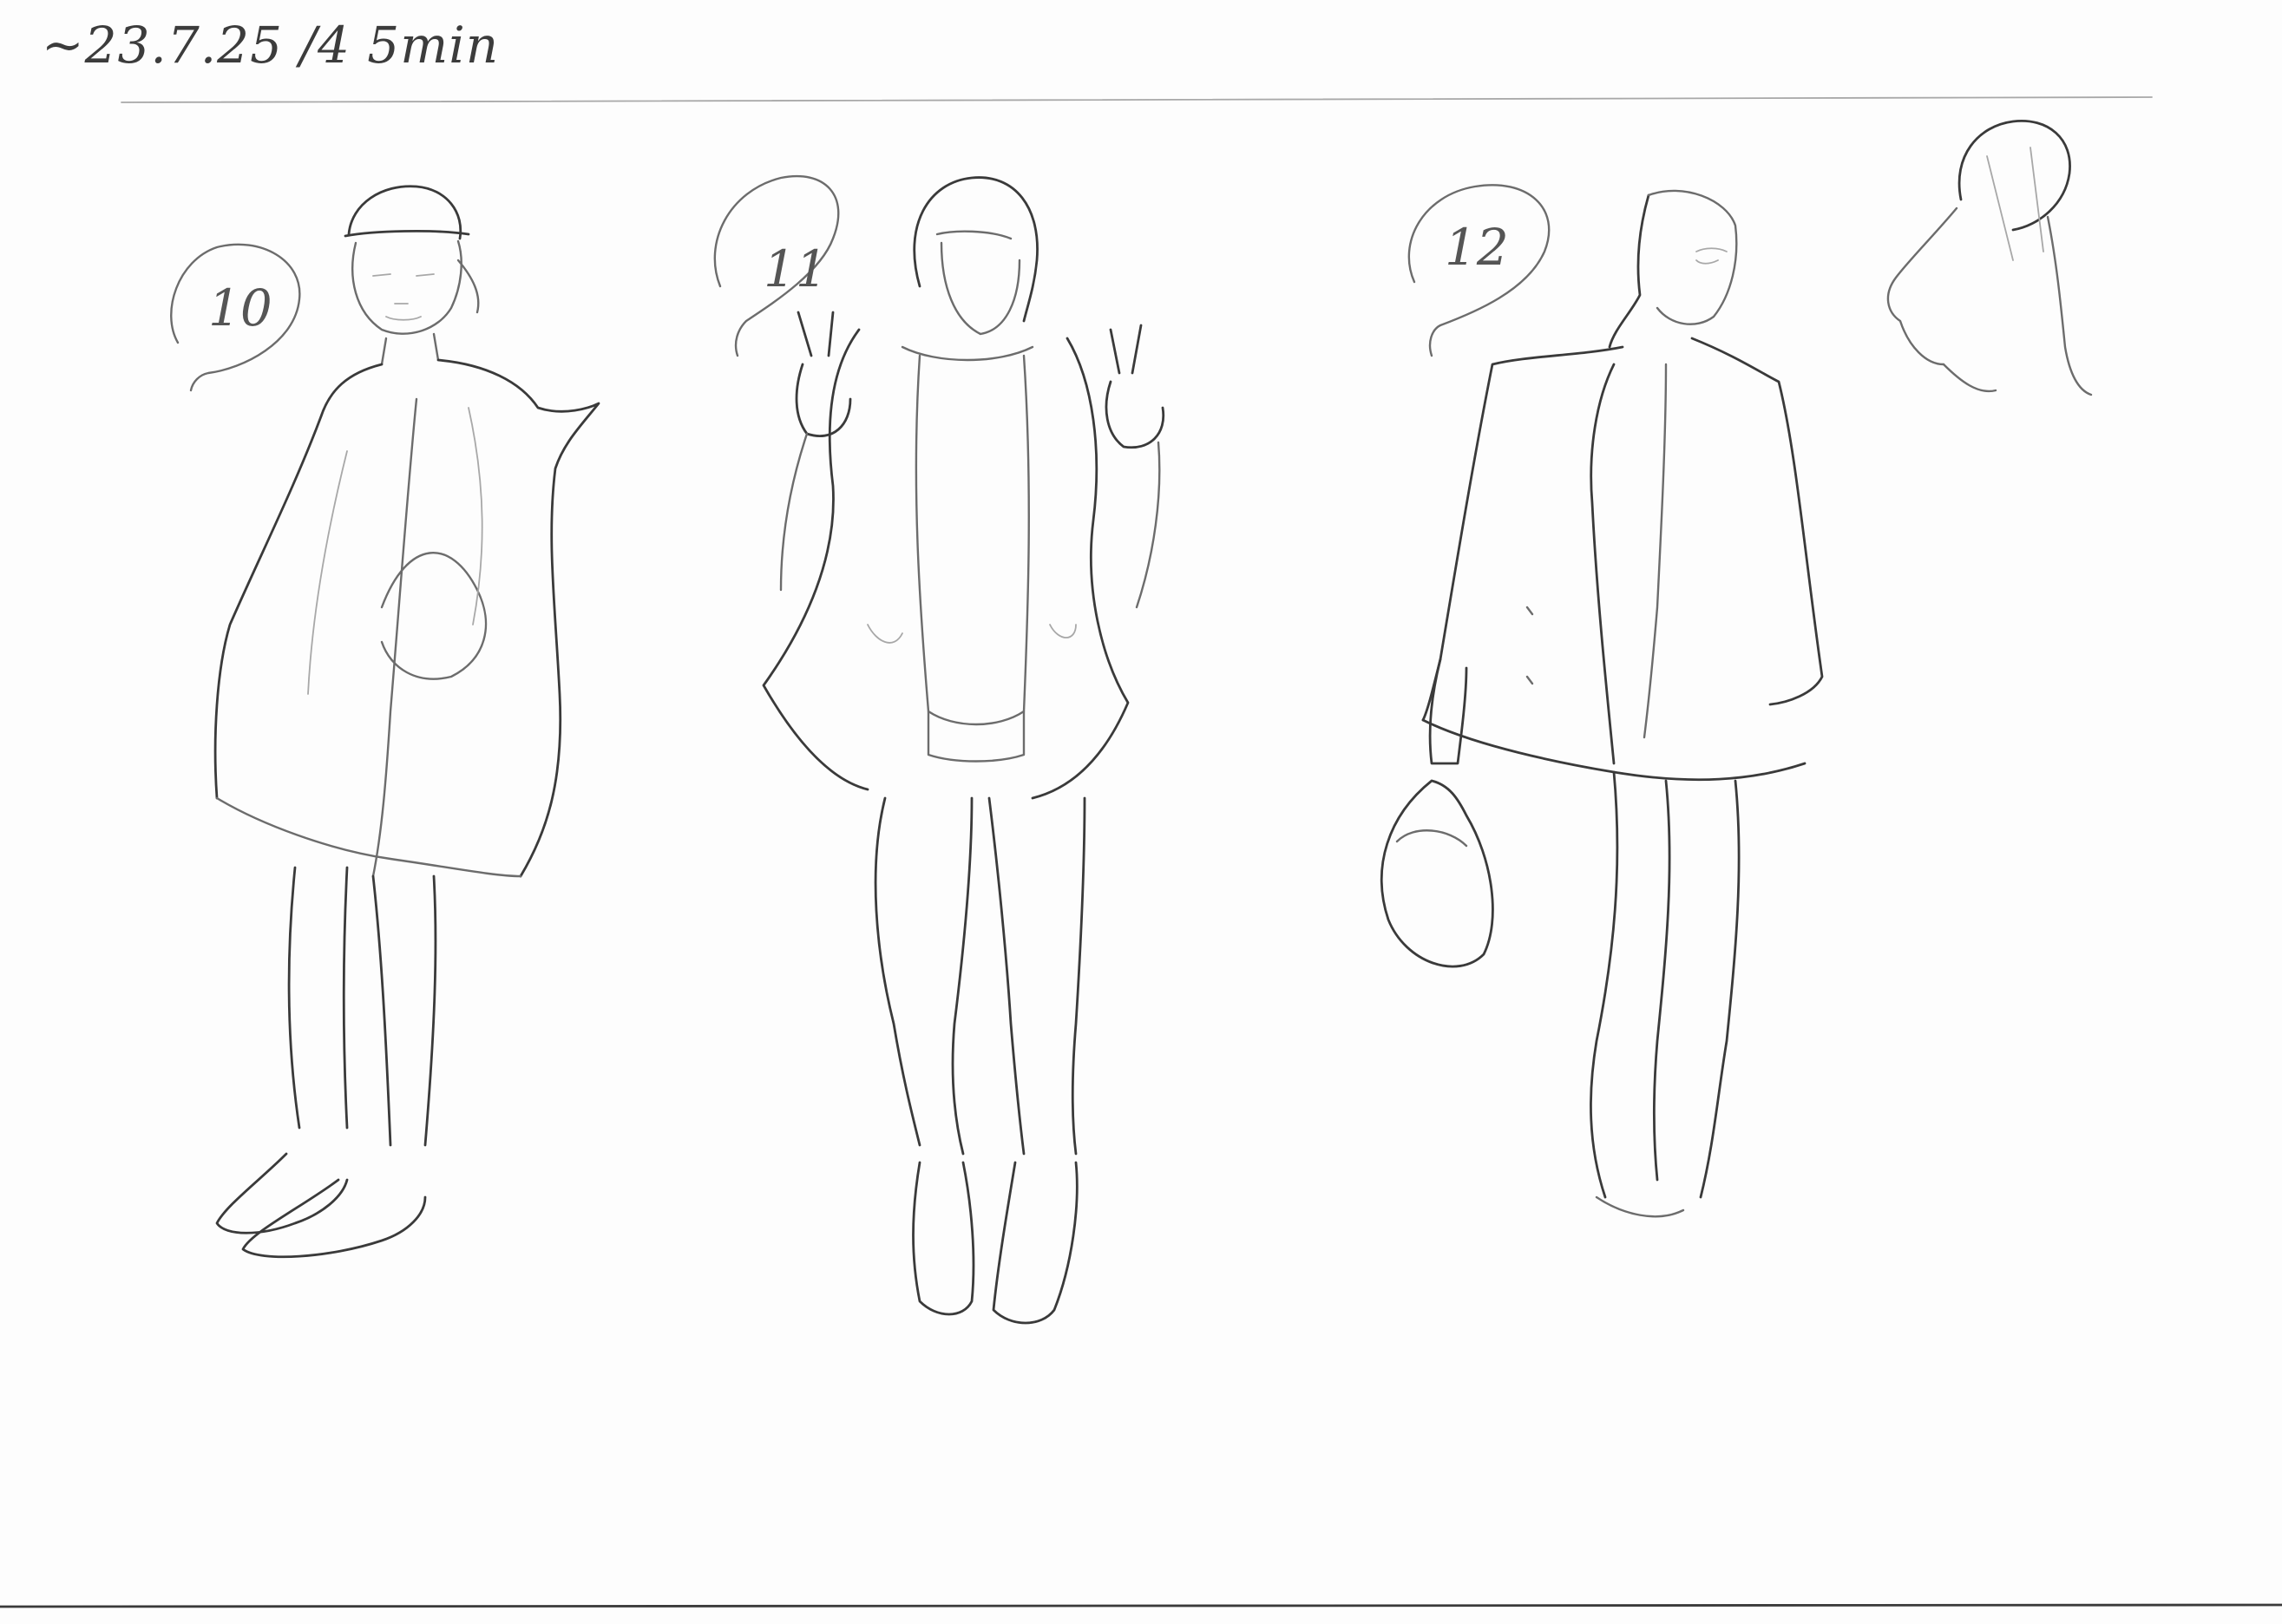 The width and height of the screenshot is (2282, 1624). Describe the element at coordinates (240, 307) in the screenshot. I see `figure-10-number: 10` at that location.